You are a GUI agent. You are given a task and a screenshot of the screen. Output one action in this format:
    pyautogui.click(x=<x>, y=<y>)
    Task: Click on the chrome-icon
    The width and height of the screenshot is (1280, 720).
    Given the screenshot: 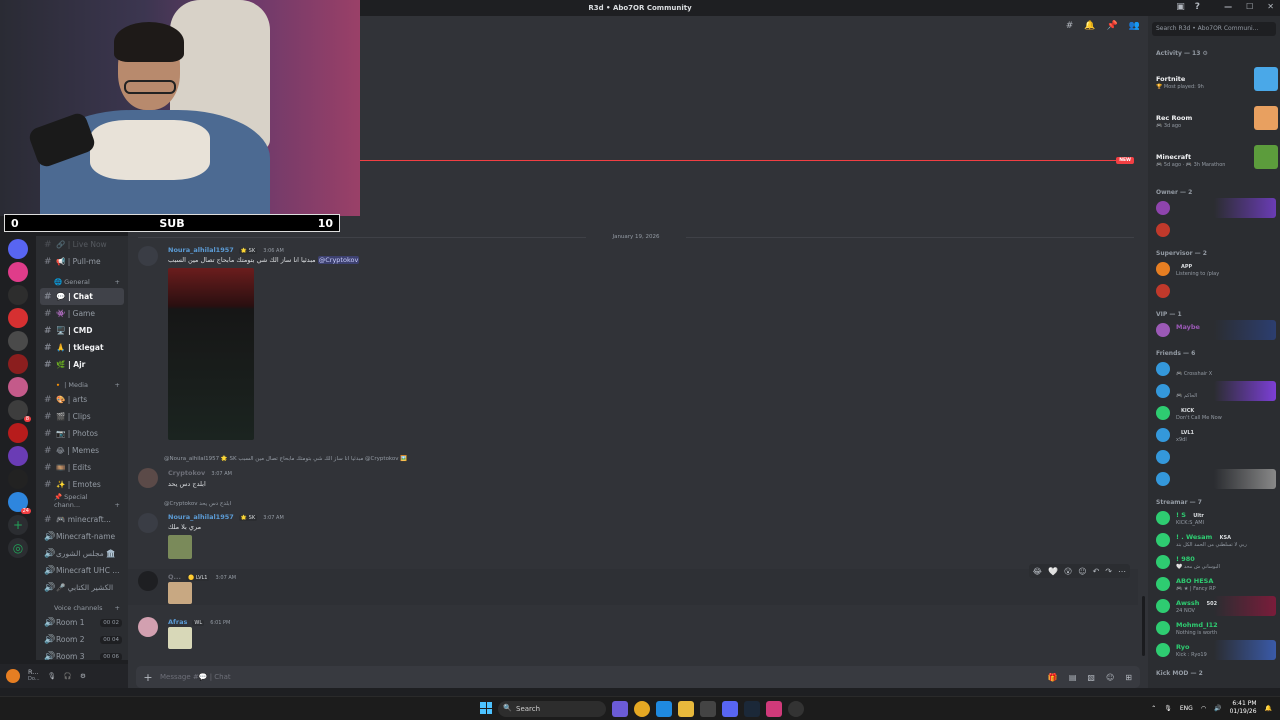 What is the action you would take?
    pyautogui.click(x=642, y=709)
    